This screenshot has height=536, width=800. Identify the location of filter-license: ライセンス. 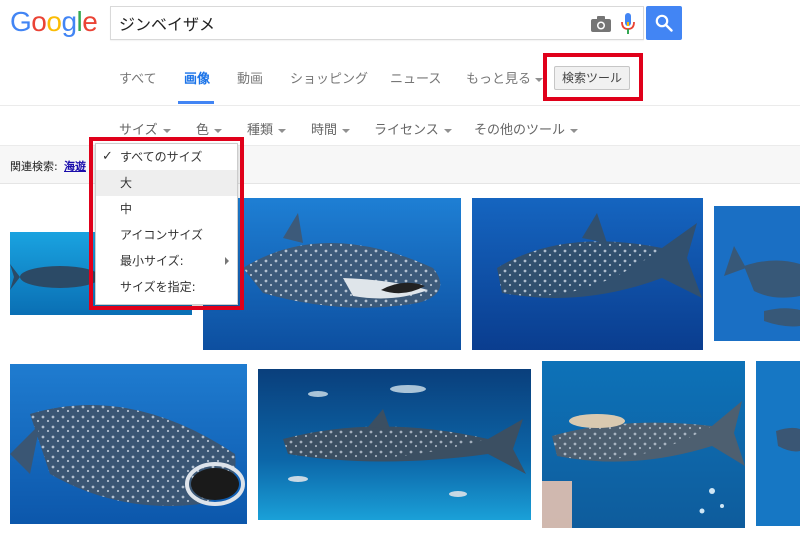
(413, 128).